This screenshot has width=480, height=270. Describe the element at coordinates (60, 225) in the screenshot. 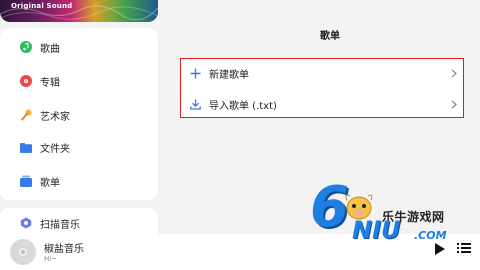

I see `scan-music-label: 扫描音乐` at that location.